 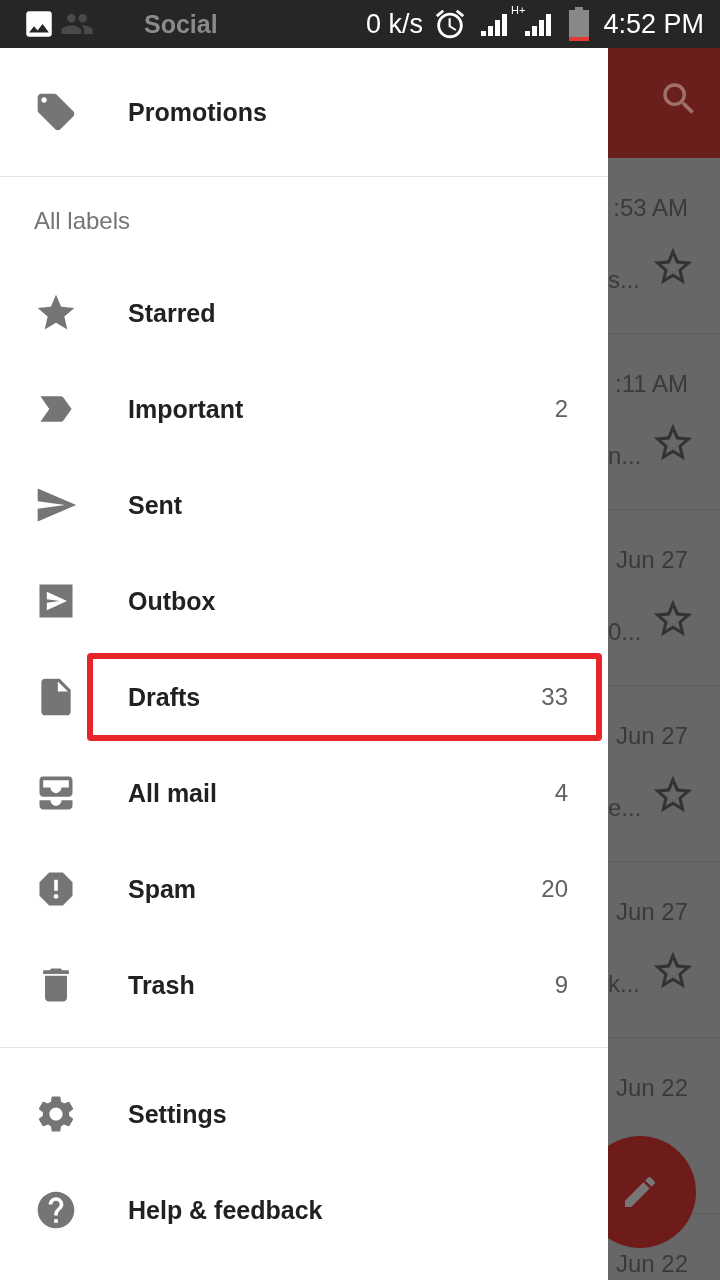 What do you see at coordinates (561, 409) in the screenshot?
I see `item-count: 2` at bounding box center [561, 409].